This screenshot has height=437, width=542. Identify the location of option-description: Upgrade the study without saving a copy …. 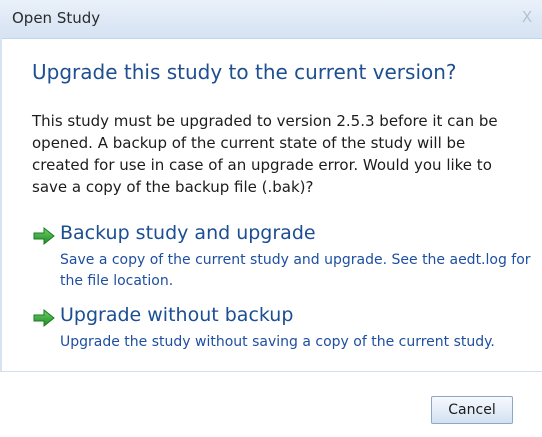
(277, 342).